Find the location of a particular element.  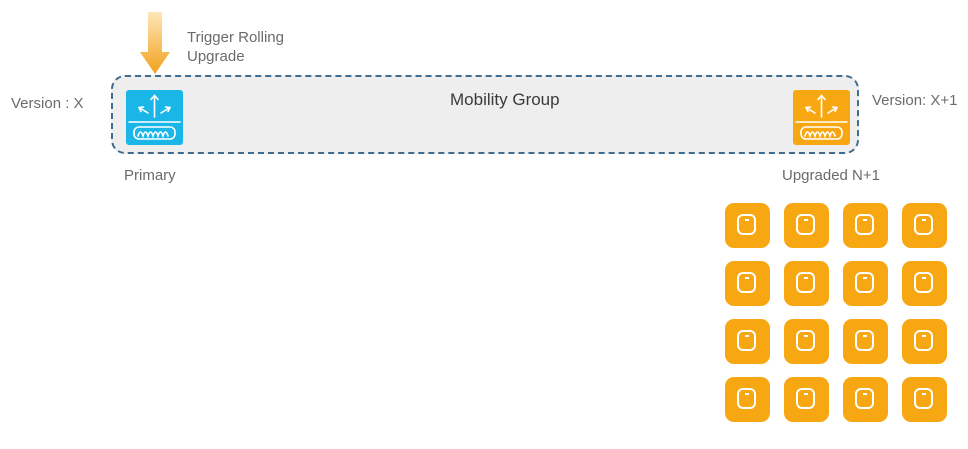

version-left-label: Version : X is located at coordinates (47, 103).